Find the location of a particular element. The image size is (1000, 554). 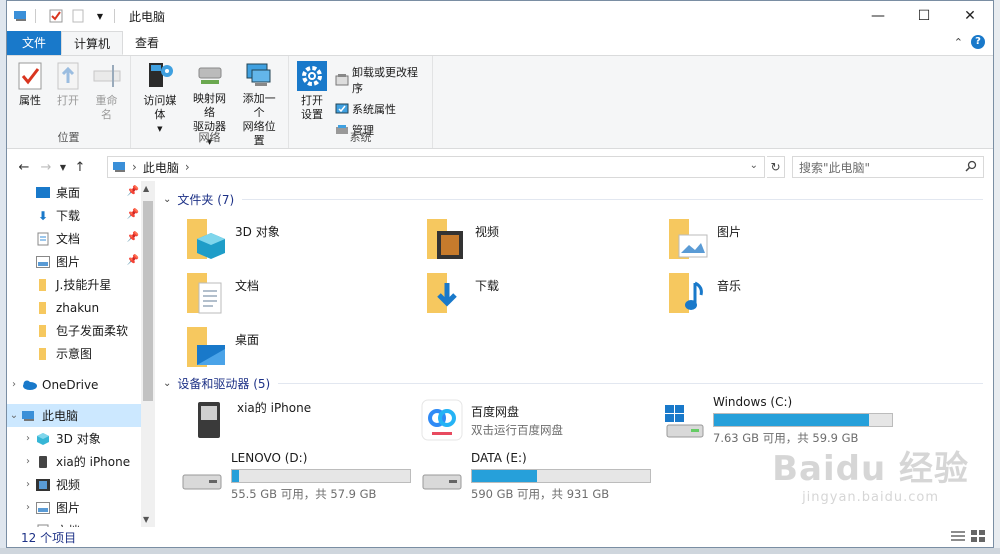

device-iphone: xia的 iPhone is located at coordinates (247, 420).